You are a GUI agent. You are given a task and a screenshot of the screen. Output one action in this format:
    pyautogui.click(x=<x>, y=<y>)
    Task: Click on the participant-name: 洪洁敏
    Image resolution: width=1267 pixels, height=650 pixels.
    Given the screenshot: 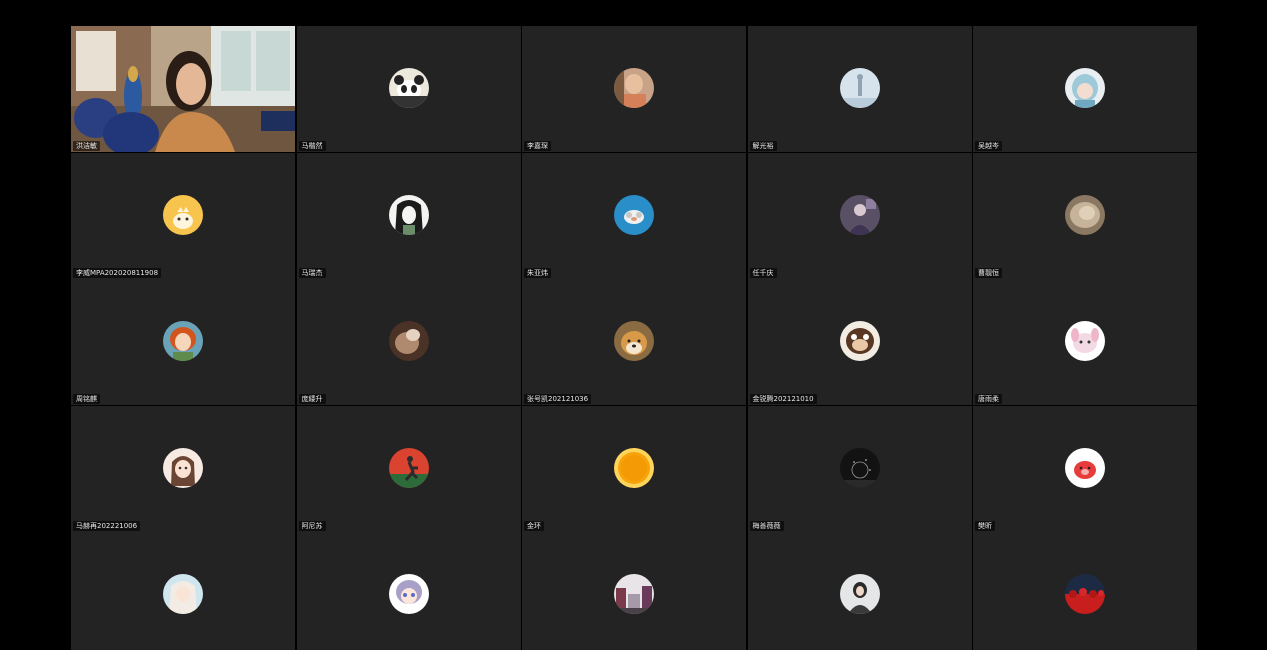 What is the action you would take?
    pyautogui.click(x=86, y=146)
    